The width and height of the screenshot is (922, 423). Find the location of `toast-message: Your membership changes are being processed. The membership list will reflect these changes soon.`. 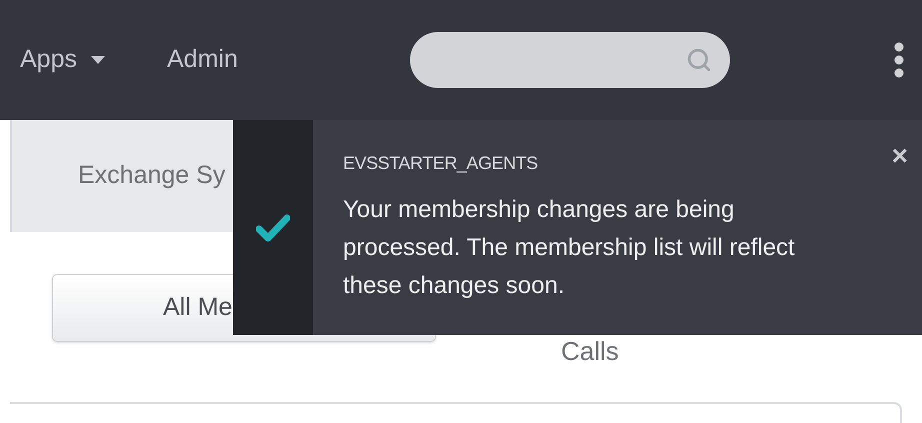

toast-message: Your membership changes are being processed. The membership list will reflect these changes soon. is located at coordinates (569, 248).